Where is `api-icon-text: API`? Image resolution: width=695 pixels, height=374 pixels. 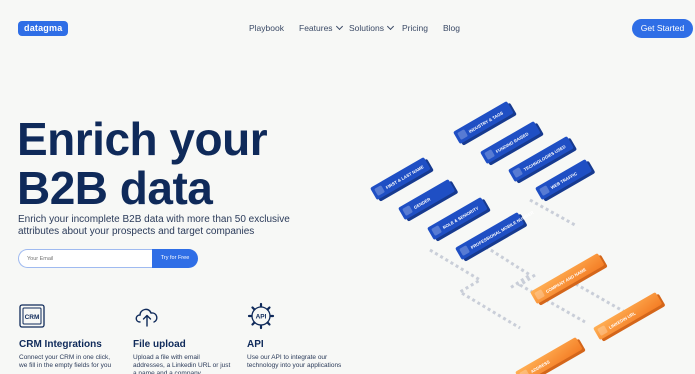 api-icon-text: API is located at coordinates (261, 317).